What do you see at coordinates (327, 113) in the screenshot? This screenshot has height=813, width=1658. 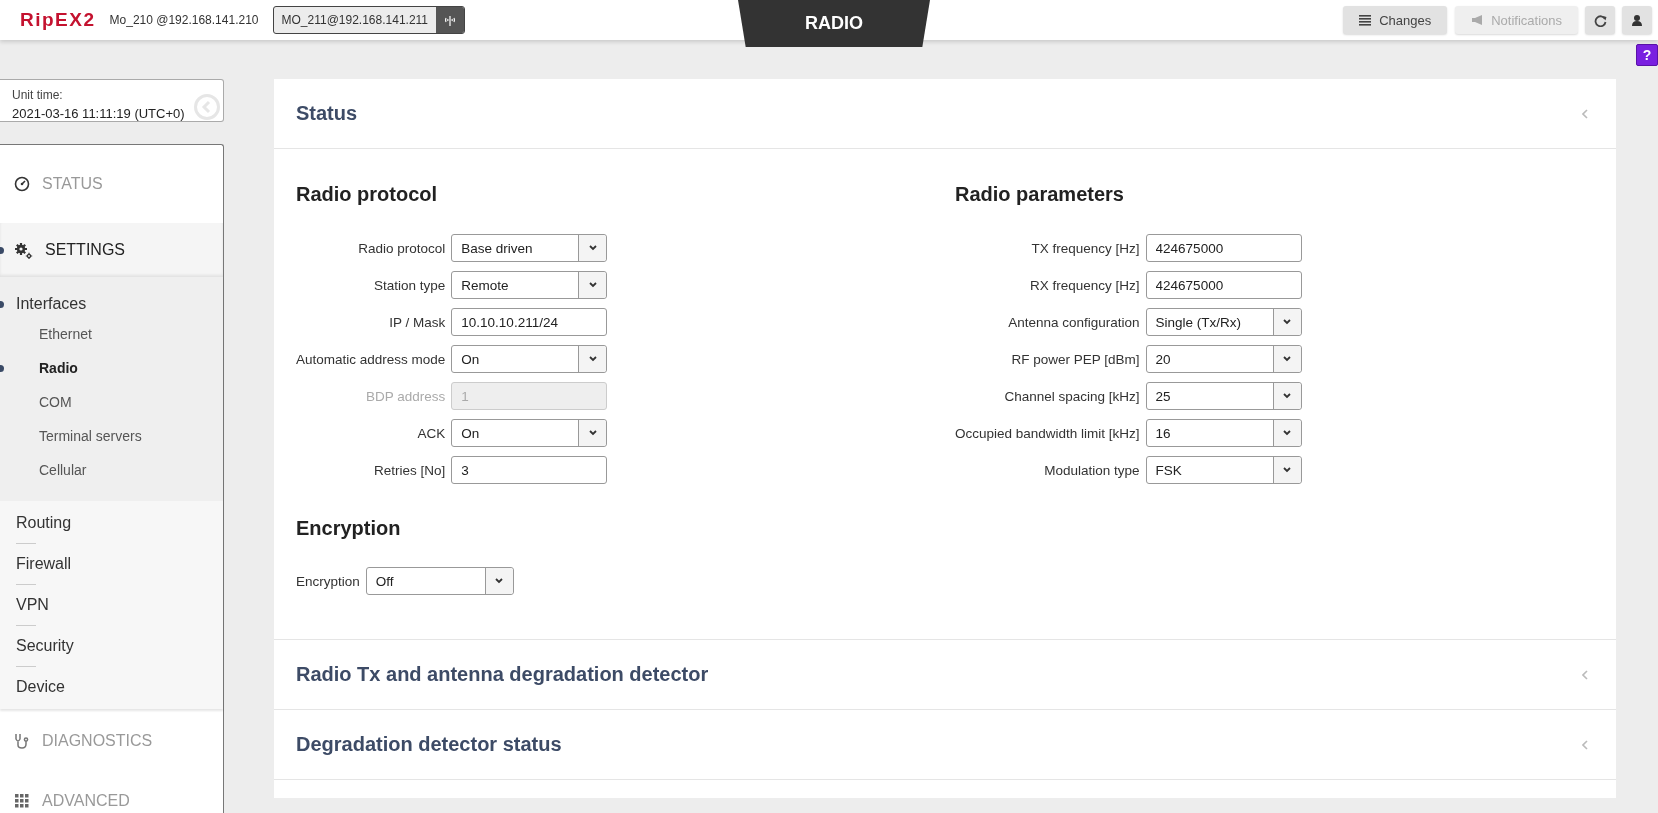 I see `panel-title: Status` at bounding box center [327, 113].